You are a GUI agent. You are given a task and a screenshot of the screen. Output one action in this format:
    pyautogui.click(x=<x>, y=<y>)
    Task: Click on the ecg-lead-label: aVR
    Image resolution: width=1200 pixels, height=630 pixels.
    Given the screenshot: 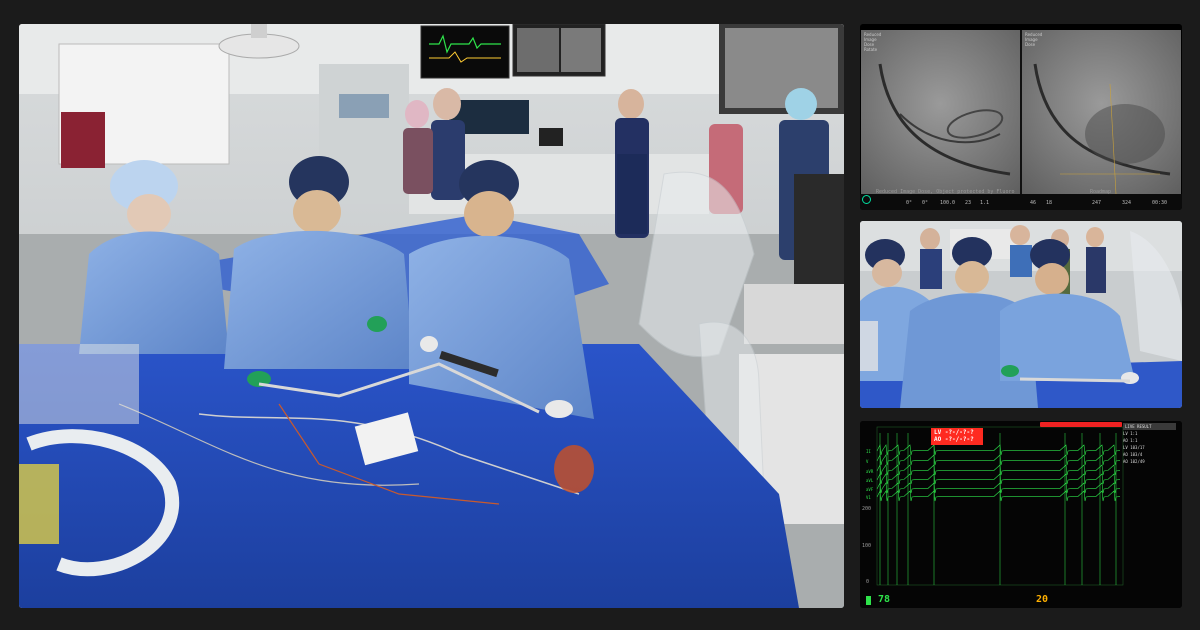 What is the action you would take?
    pyautogui.click(x=870, y=471)
    